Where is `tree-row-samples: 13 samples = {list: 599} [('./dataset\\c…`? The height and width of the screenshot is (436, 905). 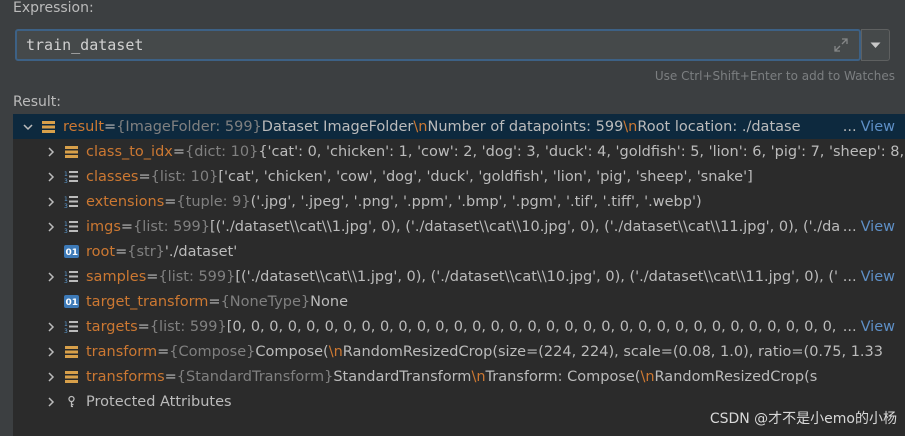 tree-row-samples: 13 samples = {list: 599} [('./dataset\\c… is located at coordinates (459, 276).